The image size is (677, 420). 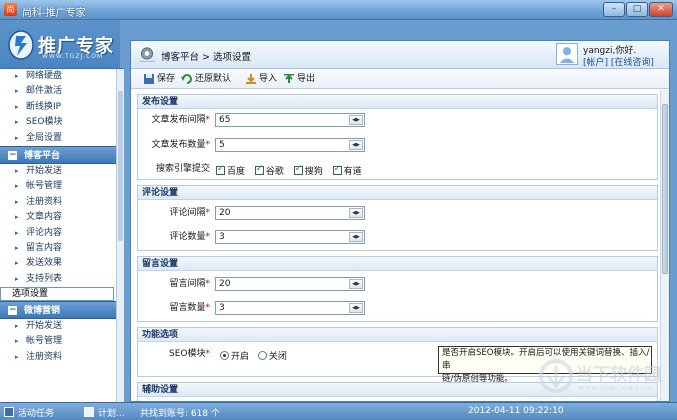 I want to click on message-count-label: 留言数量, so click(x=187, y=308).